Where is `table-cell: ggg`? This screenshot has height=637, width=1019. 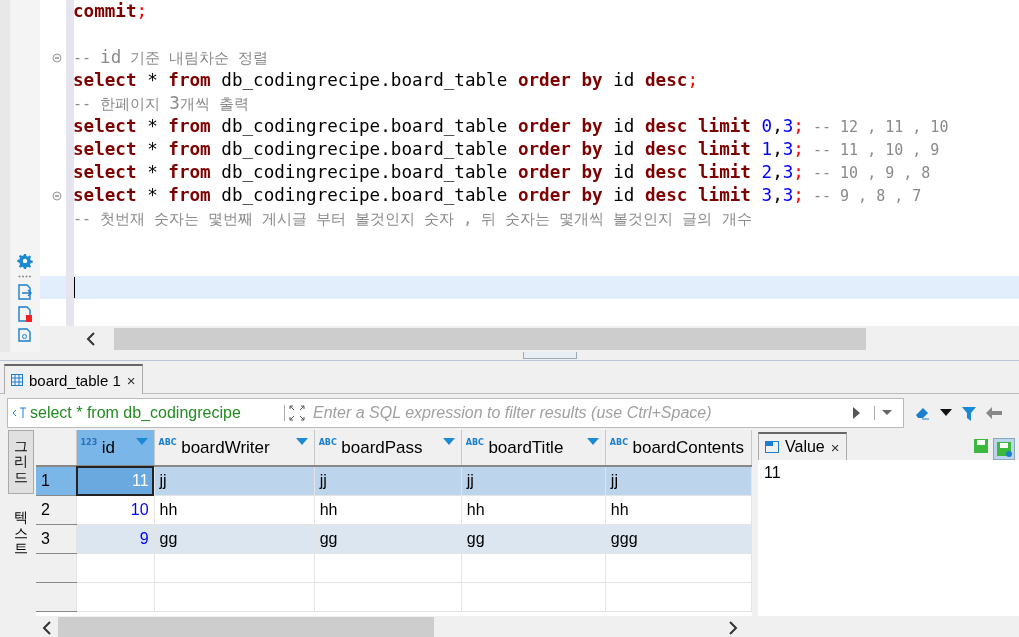
table-cell: ggg is located at coordinates (678, 539).